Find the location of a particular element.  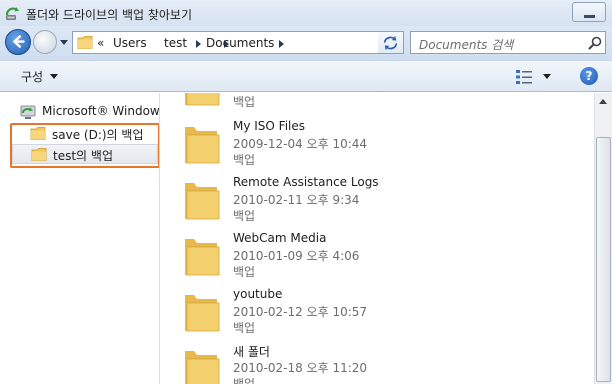

list-item: 백업 is located at coordinates (371, 104).